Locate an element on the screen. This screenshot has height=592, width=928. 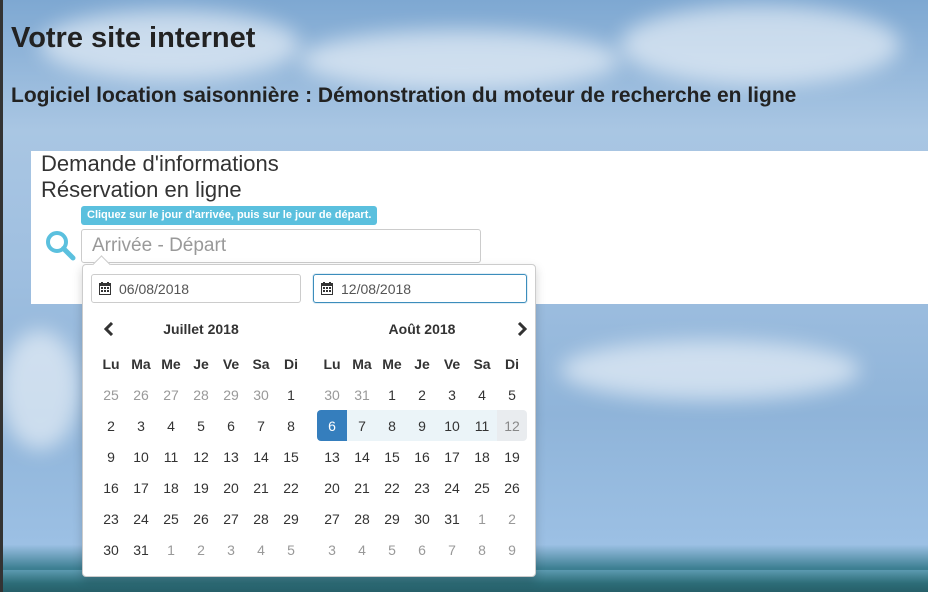
month-title: Juillet 2018 is located at coordinates (201, 329).